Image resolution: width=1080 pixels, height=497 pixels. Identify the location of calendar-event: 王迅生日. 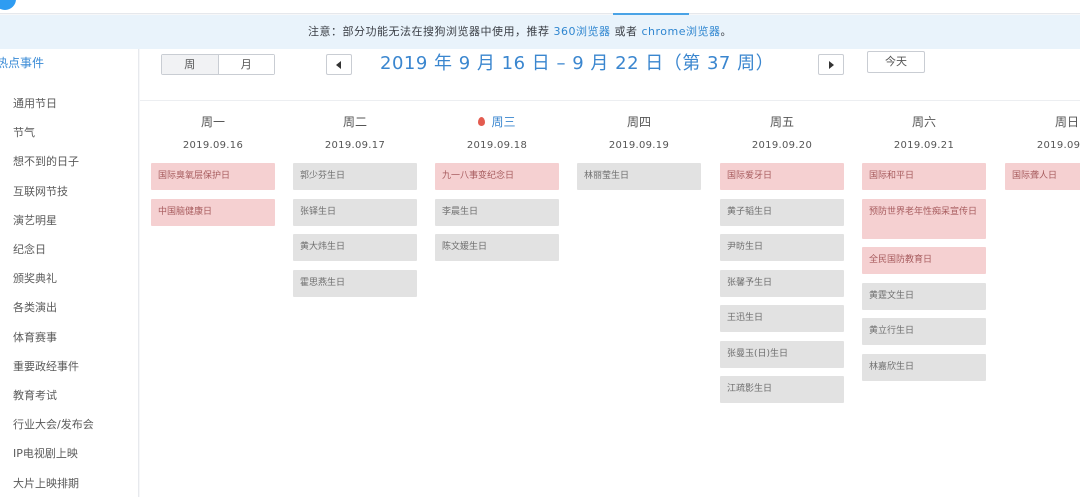
(782, 318).